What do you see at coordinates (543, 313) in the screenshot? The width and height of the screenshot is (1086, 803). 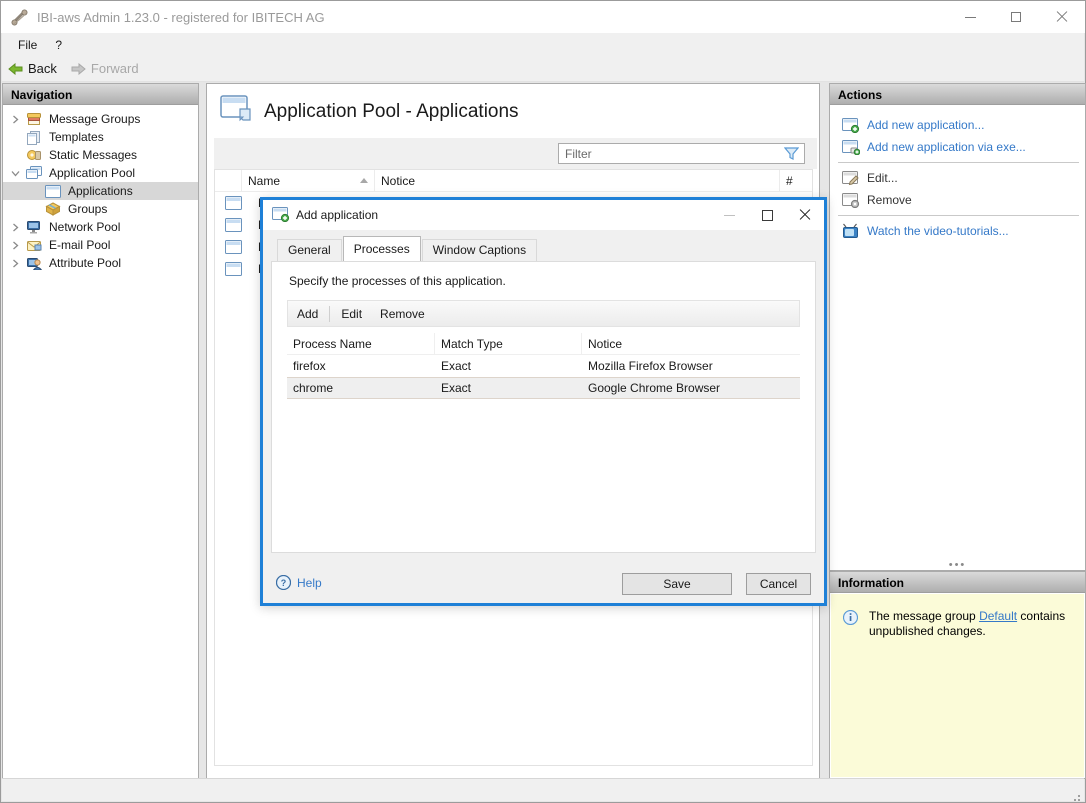 I see `processes-toolbar: Add Edit Remove` at bounding box center [543, 313].